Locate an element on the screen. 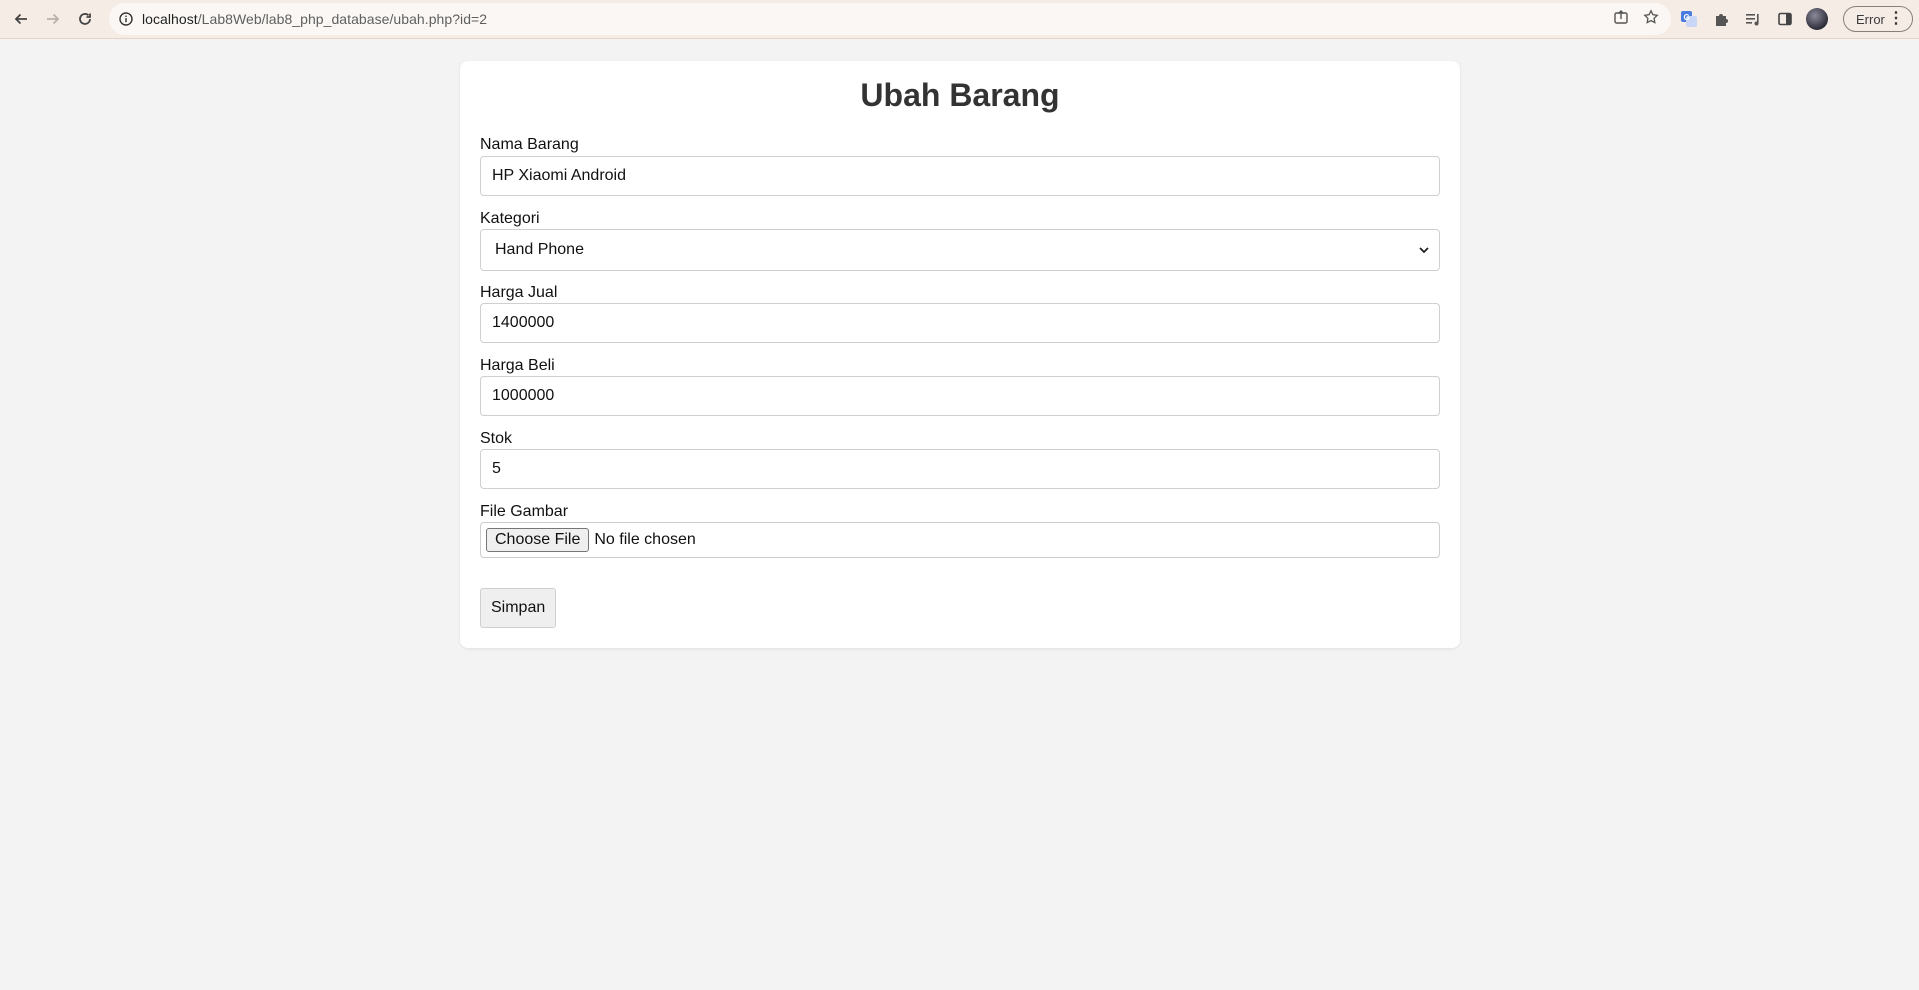  profile-error-button: Error ⋮ is located at coordinates (1878, 19).